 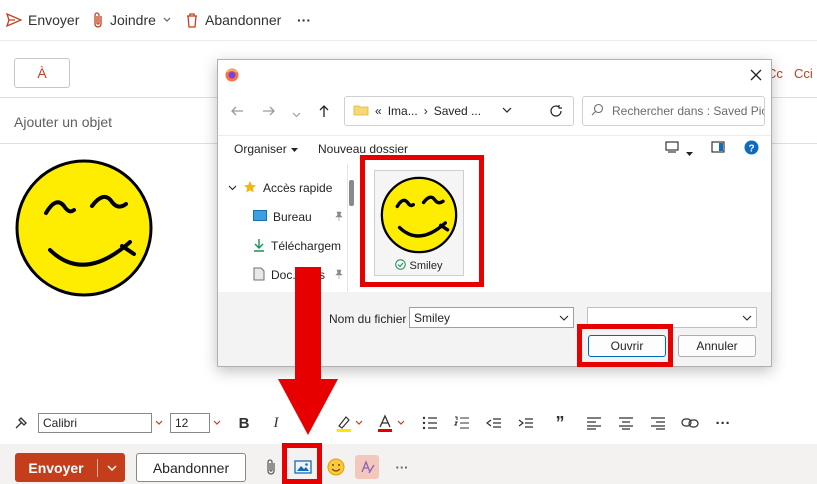 I want to click on nav-item-quick-access: Accès rapide, so click(x=280, y=188).